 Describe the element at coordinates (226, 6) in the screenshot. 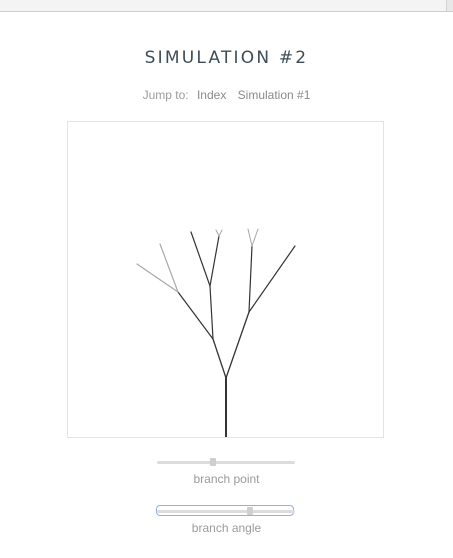

I see `browser-top-bar` at that location.